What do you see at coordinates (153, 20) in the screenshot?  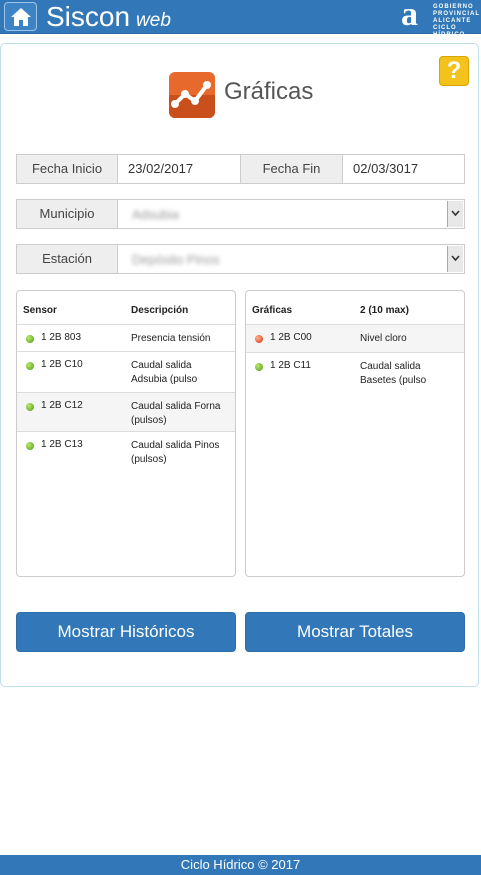 I see `brand-subtitle: web` at bounding box center [153, 20].